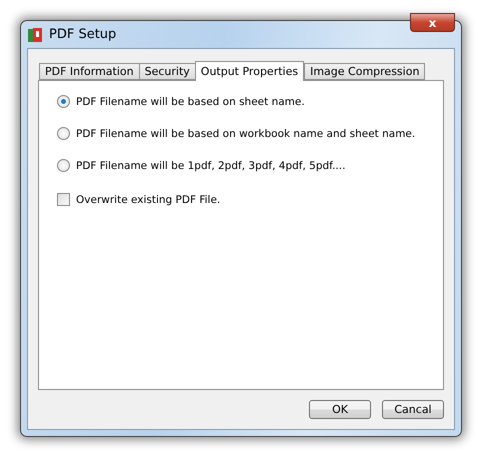  I want to click on ok-button: OK, so click(340, 409).